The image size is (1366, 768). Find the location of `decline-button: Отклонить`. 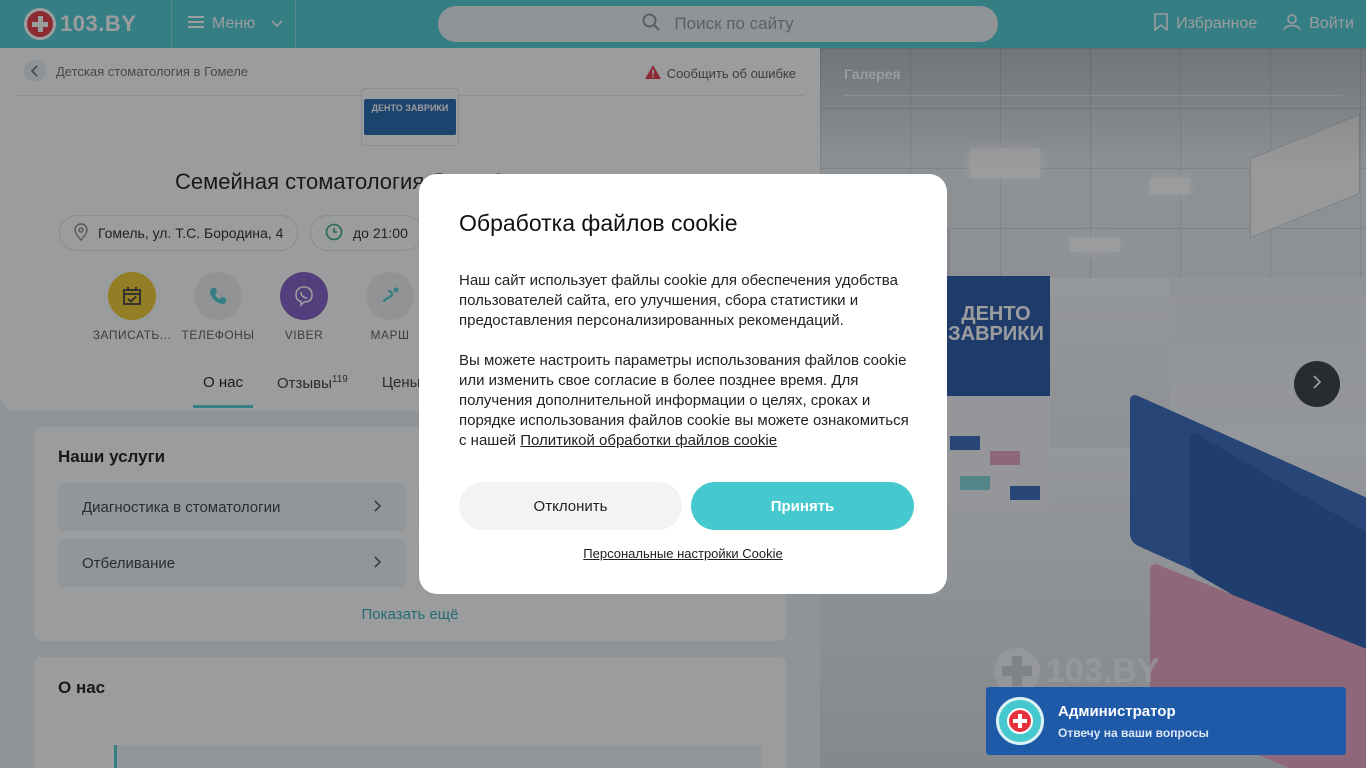

decline-button: Отклонить is located at coordinates (570, 506).